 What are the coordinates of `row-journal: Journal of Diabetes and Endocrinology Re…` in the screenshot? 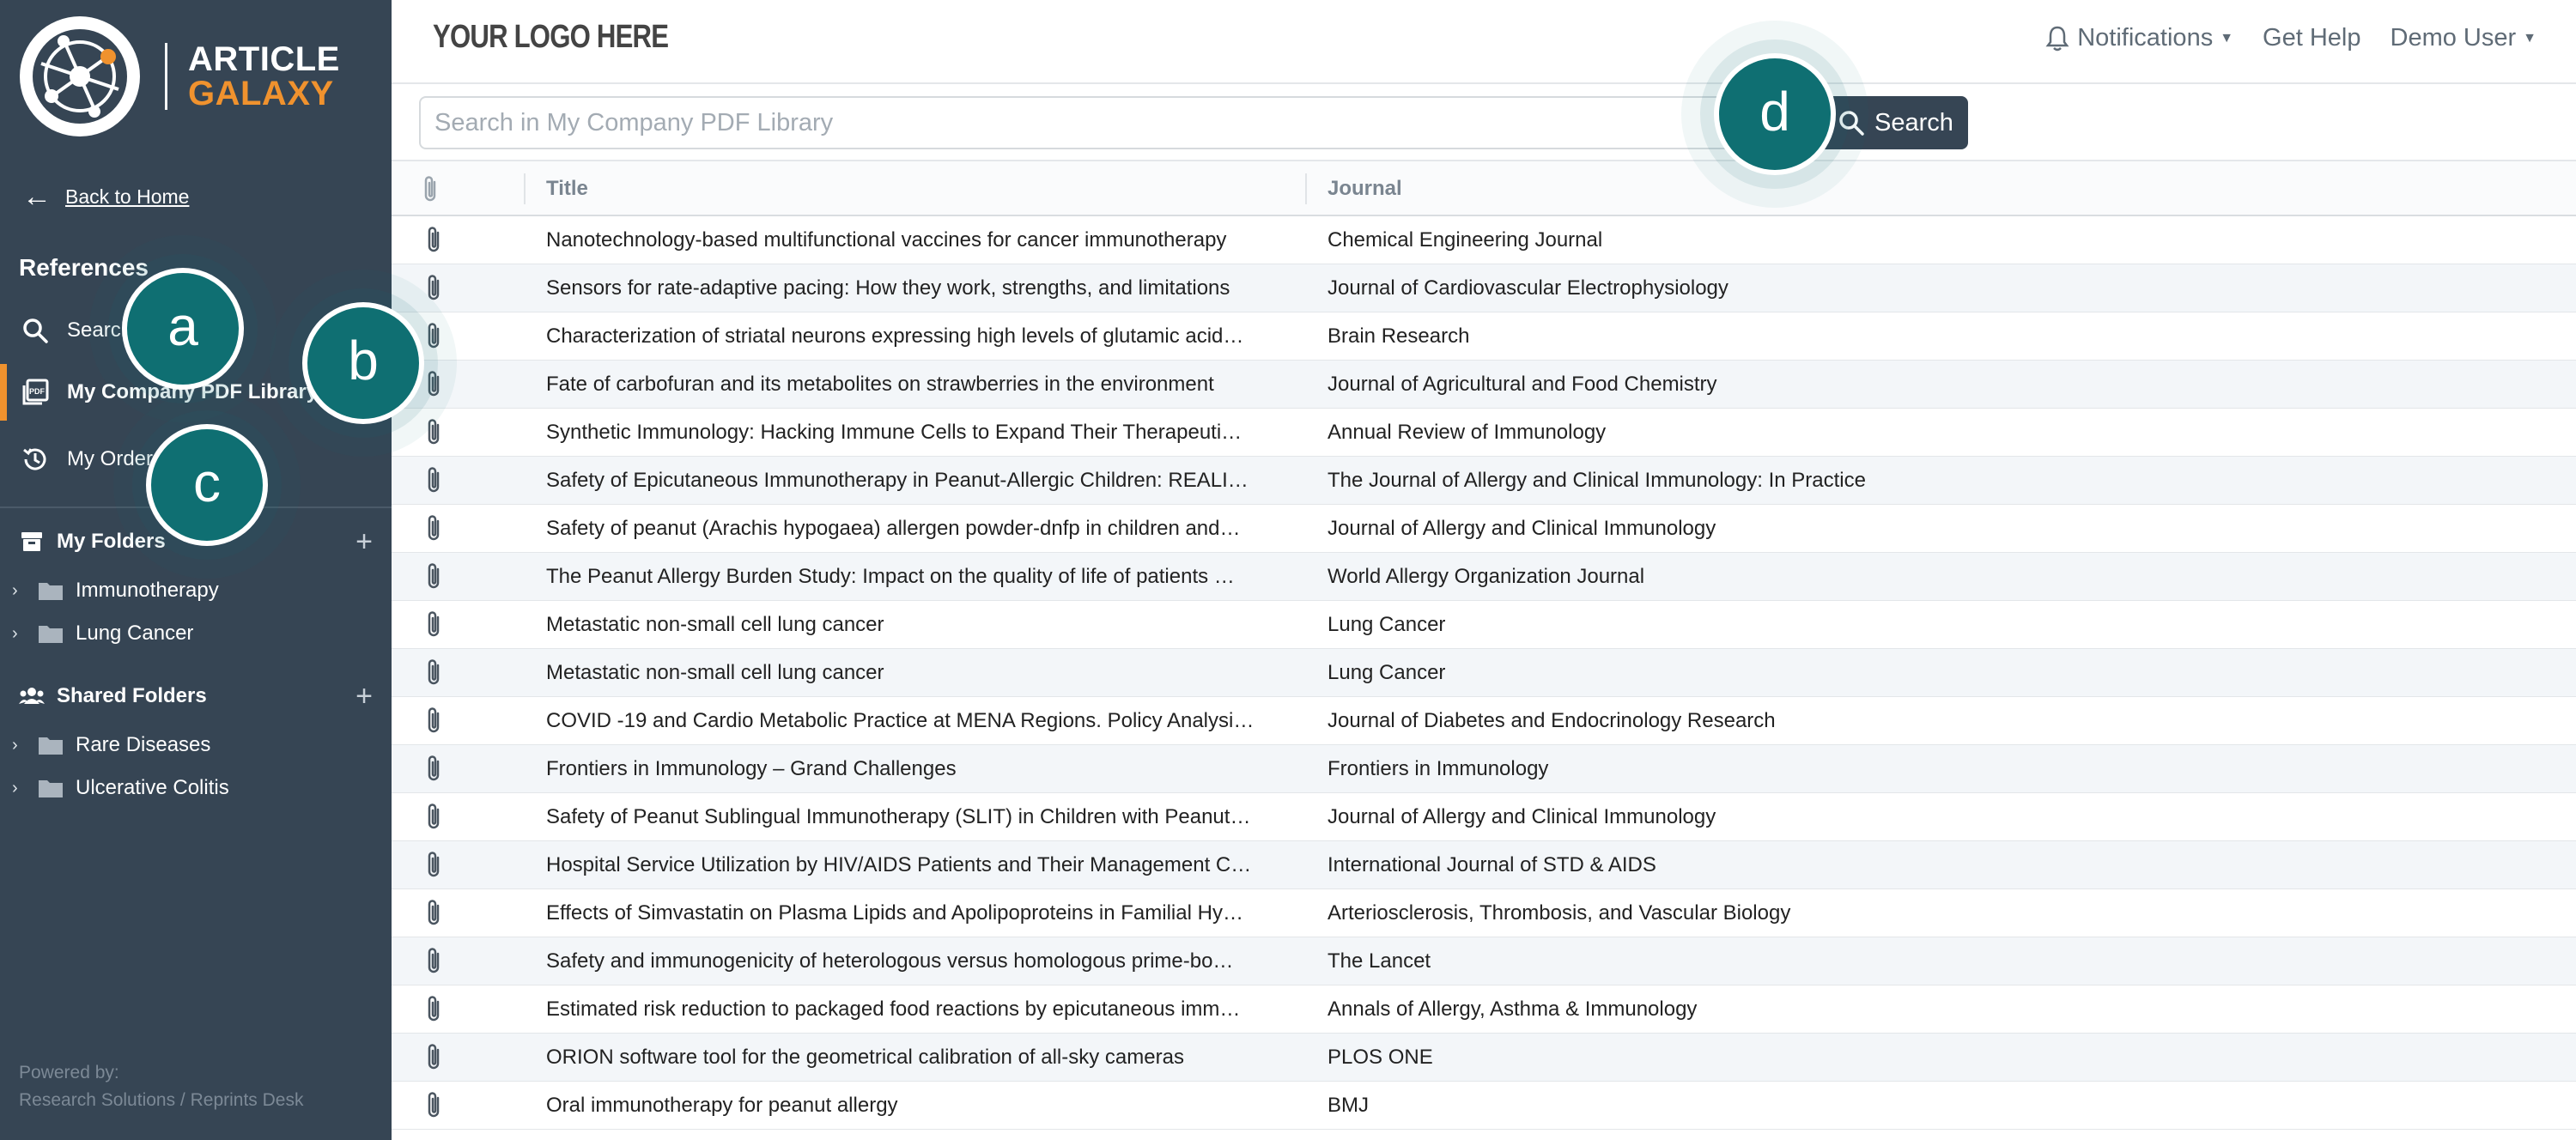 It's located at (1551, 720).